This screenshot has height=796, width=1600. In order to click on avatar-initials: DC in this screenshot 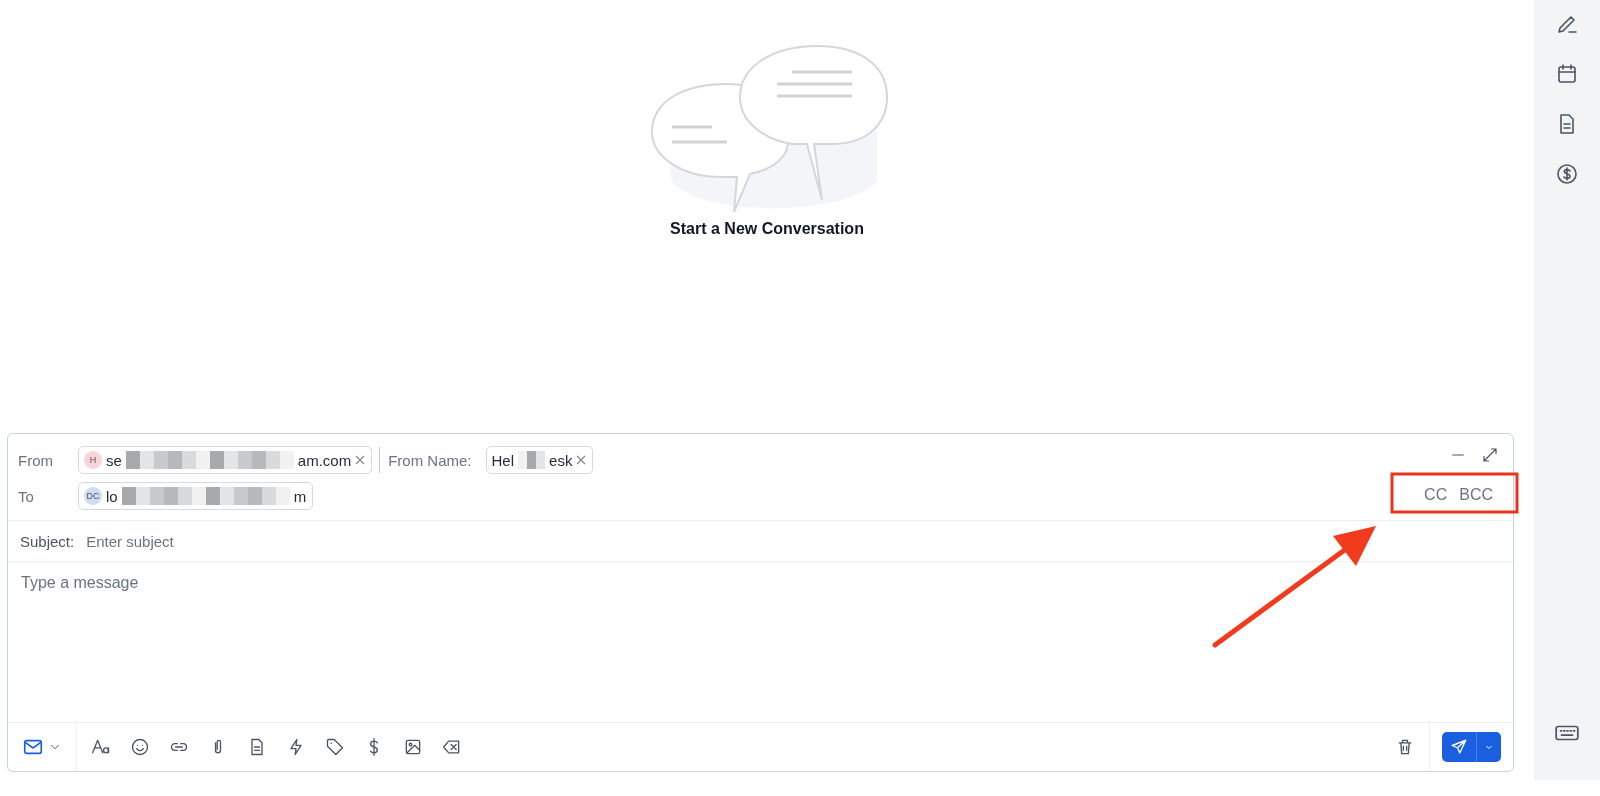, I will do `click(93, 496)`.